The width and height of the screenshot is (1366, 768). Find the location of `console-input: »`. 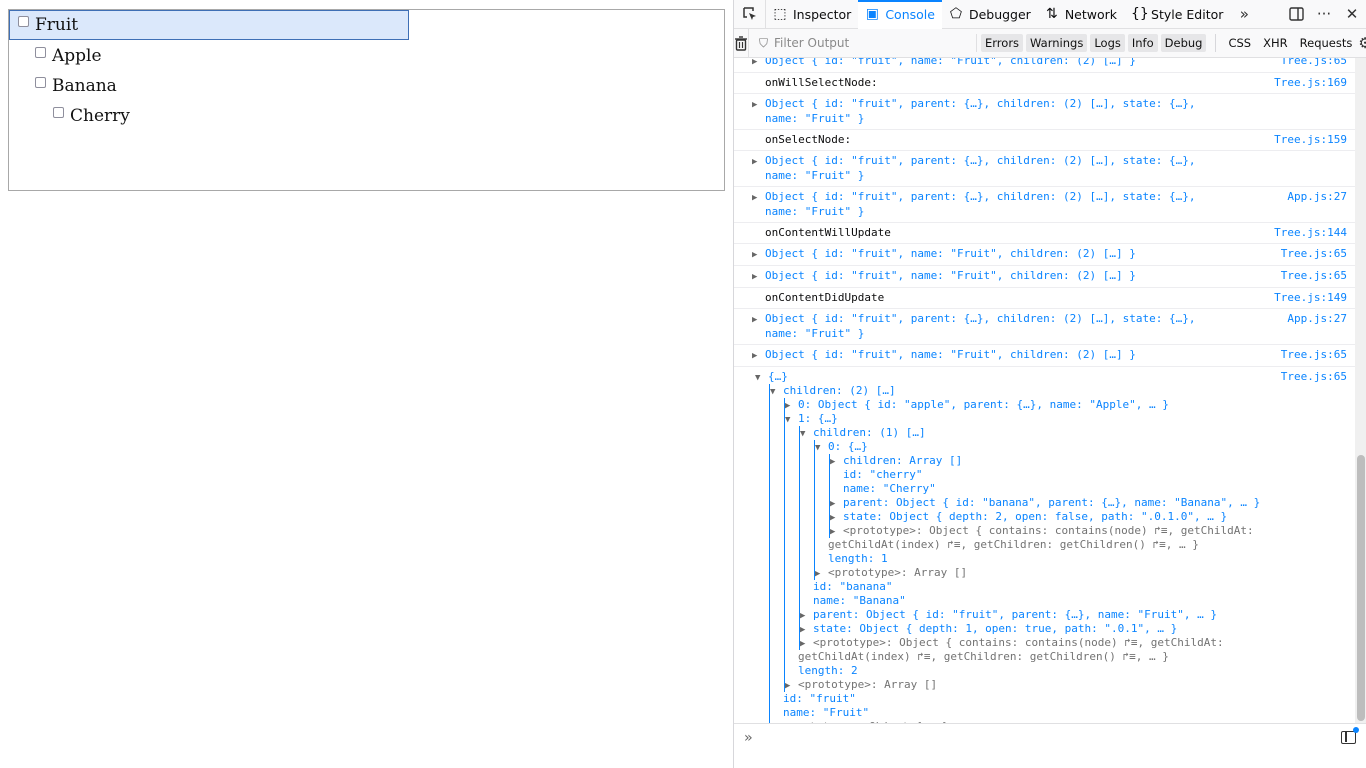

console-input: » is located at coordinates (1050, 737).